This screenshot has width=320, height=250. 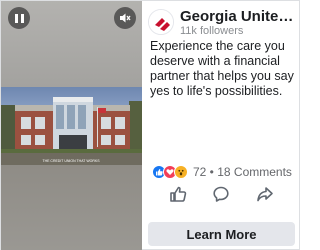 I want to click on thumbs-up-icon, so click(x=178, y=194).